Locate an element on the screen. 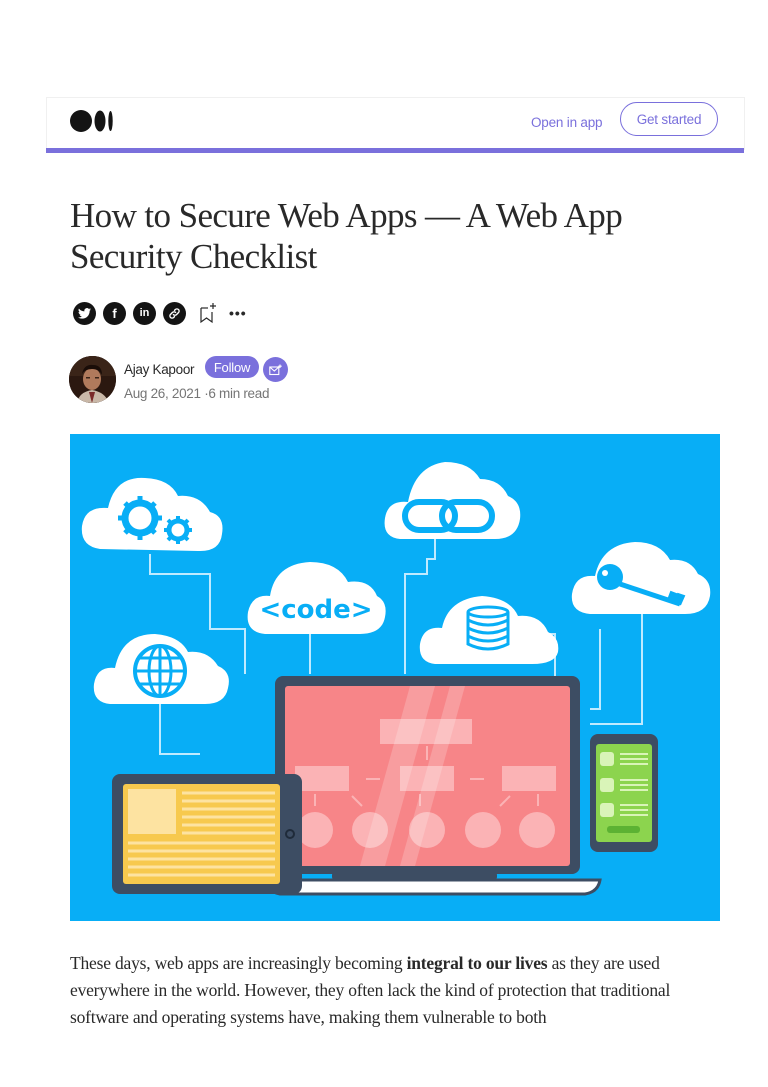 The image size is (768, 1087). author-name: Ajay Kapoor is located at coordinates (159, 369).